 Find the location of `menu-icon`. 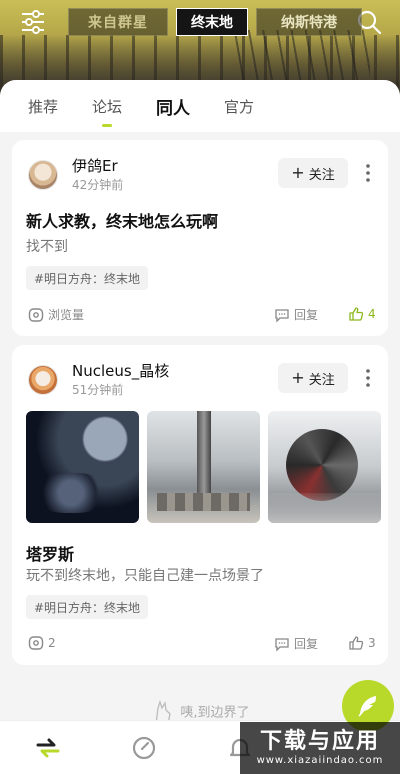

menu-icon is located at coordinates (33, 22).